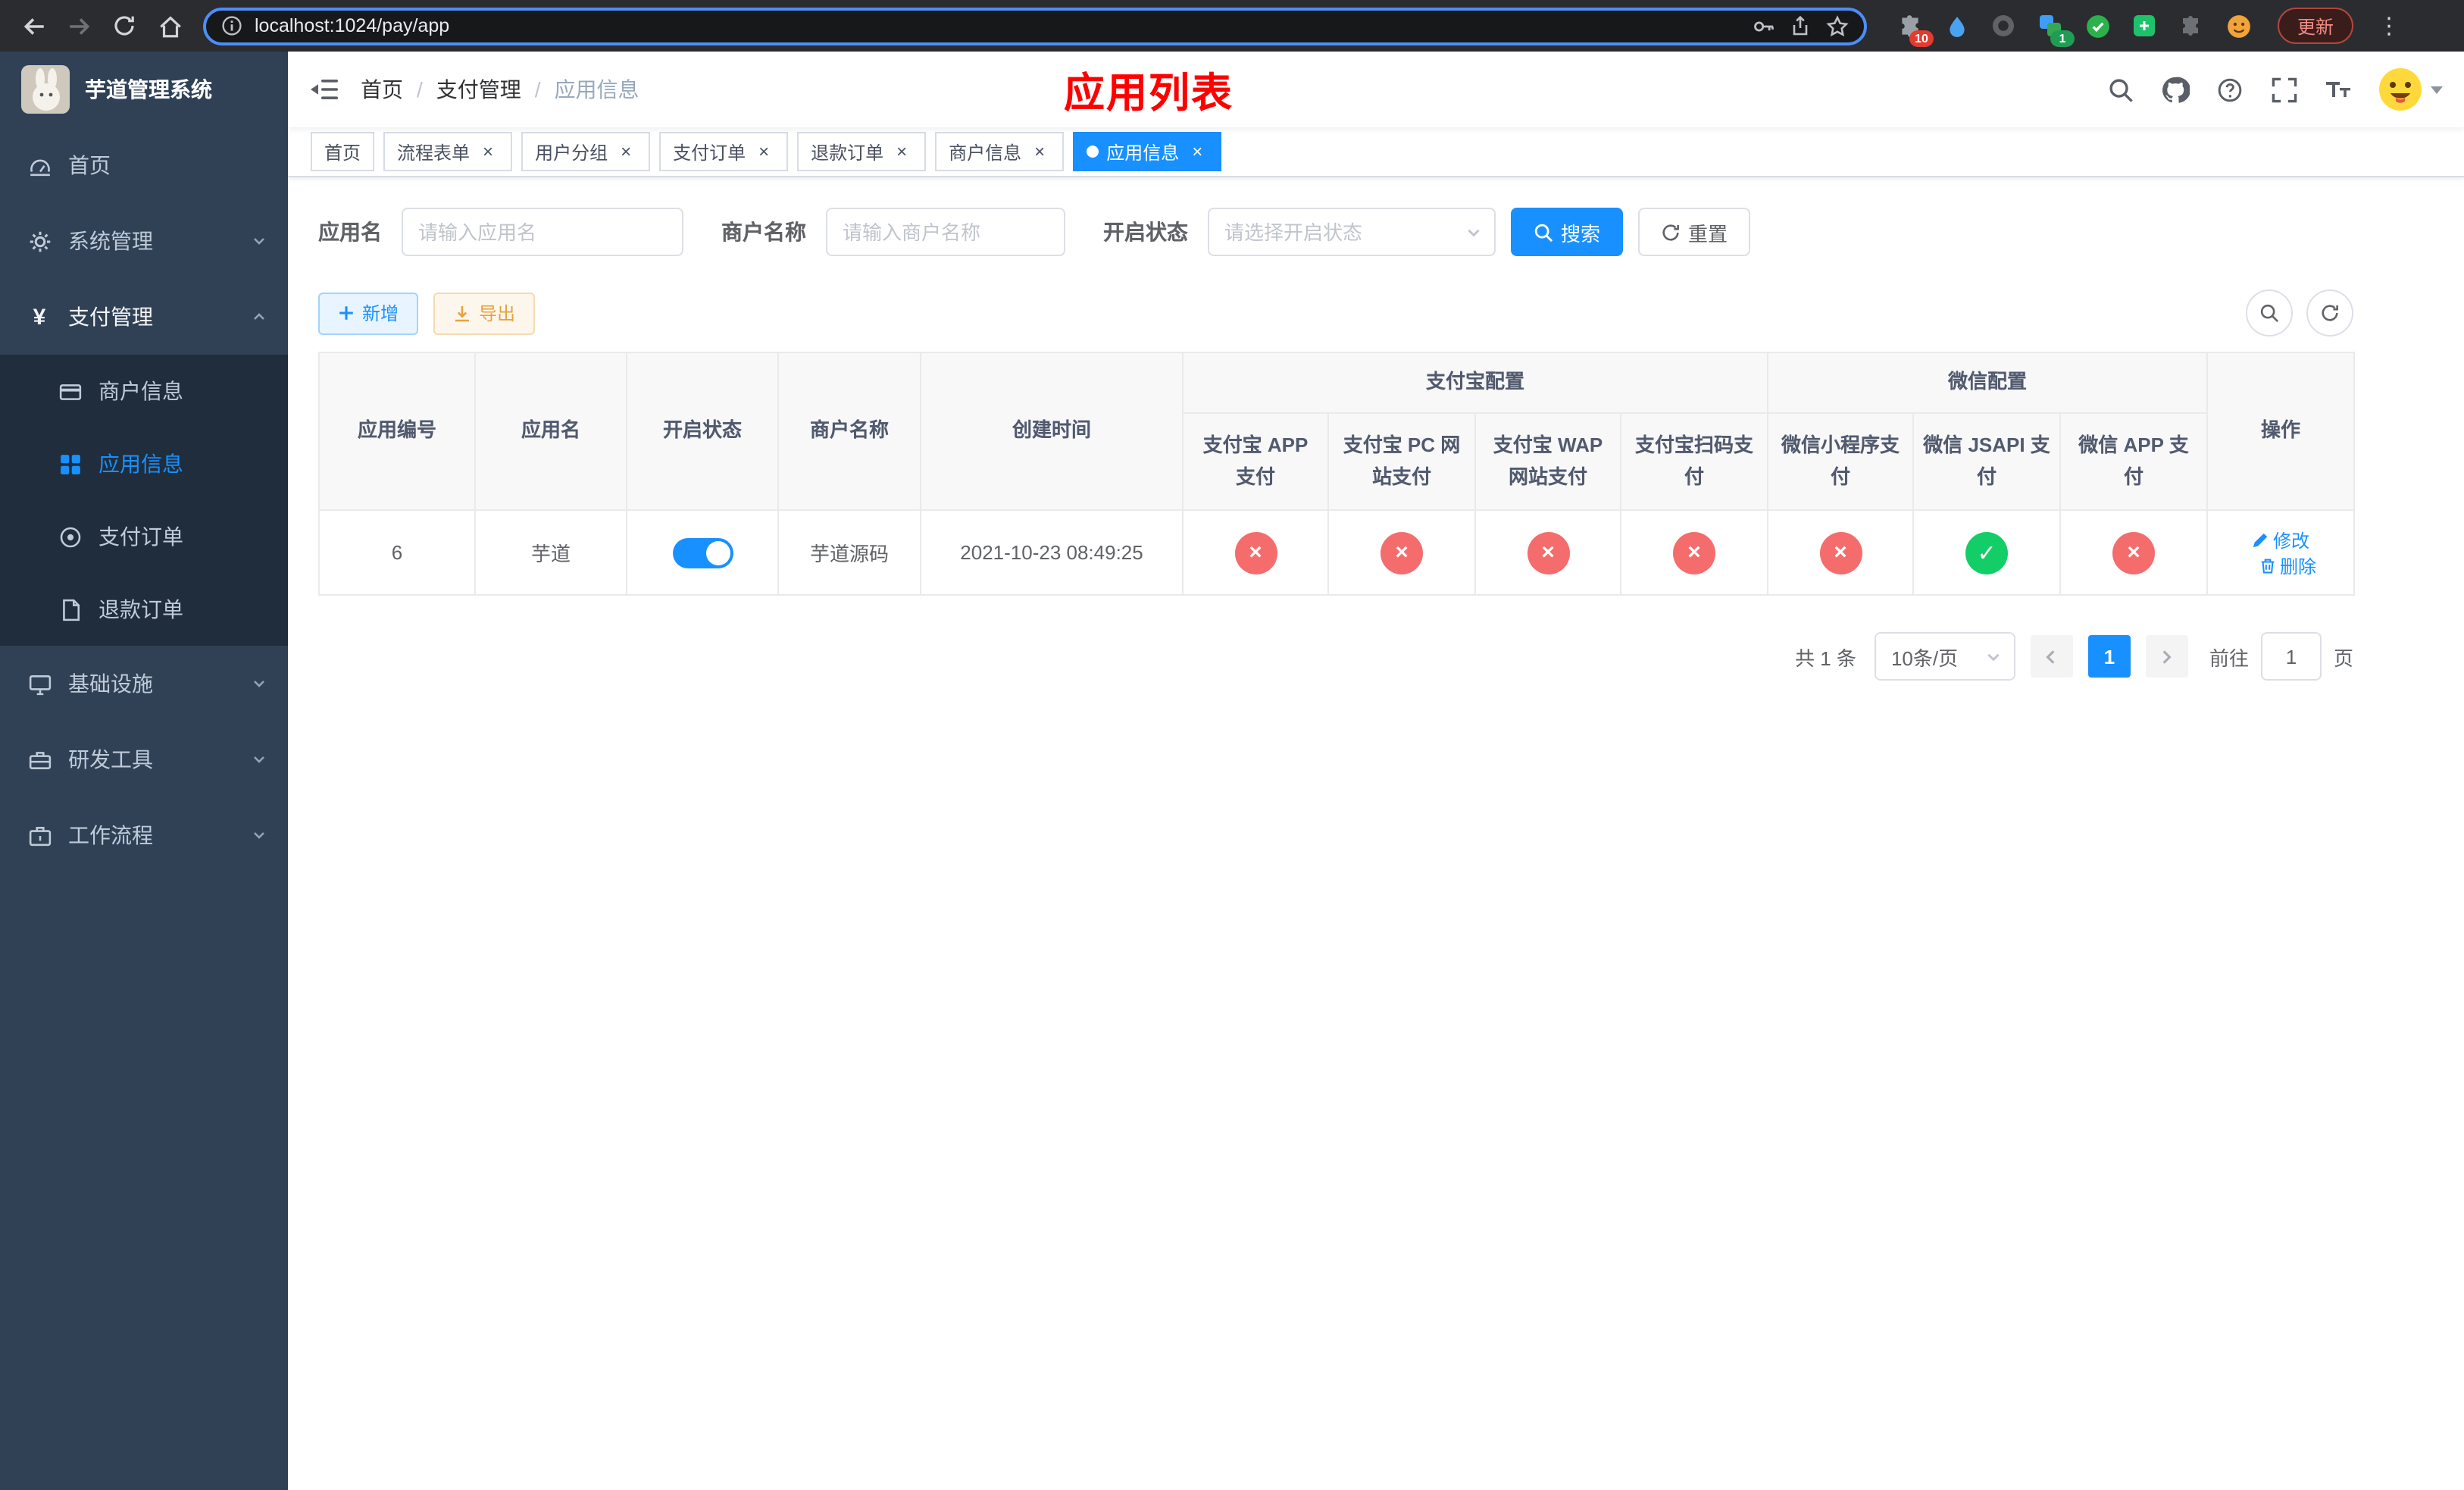  I want to click on order-icon, so click(70, 536).